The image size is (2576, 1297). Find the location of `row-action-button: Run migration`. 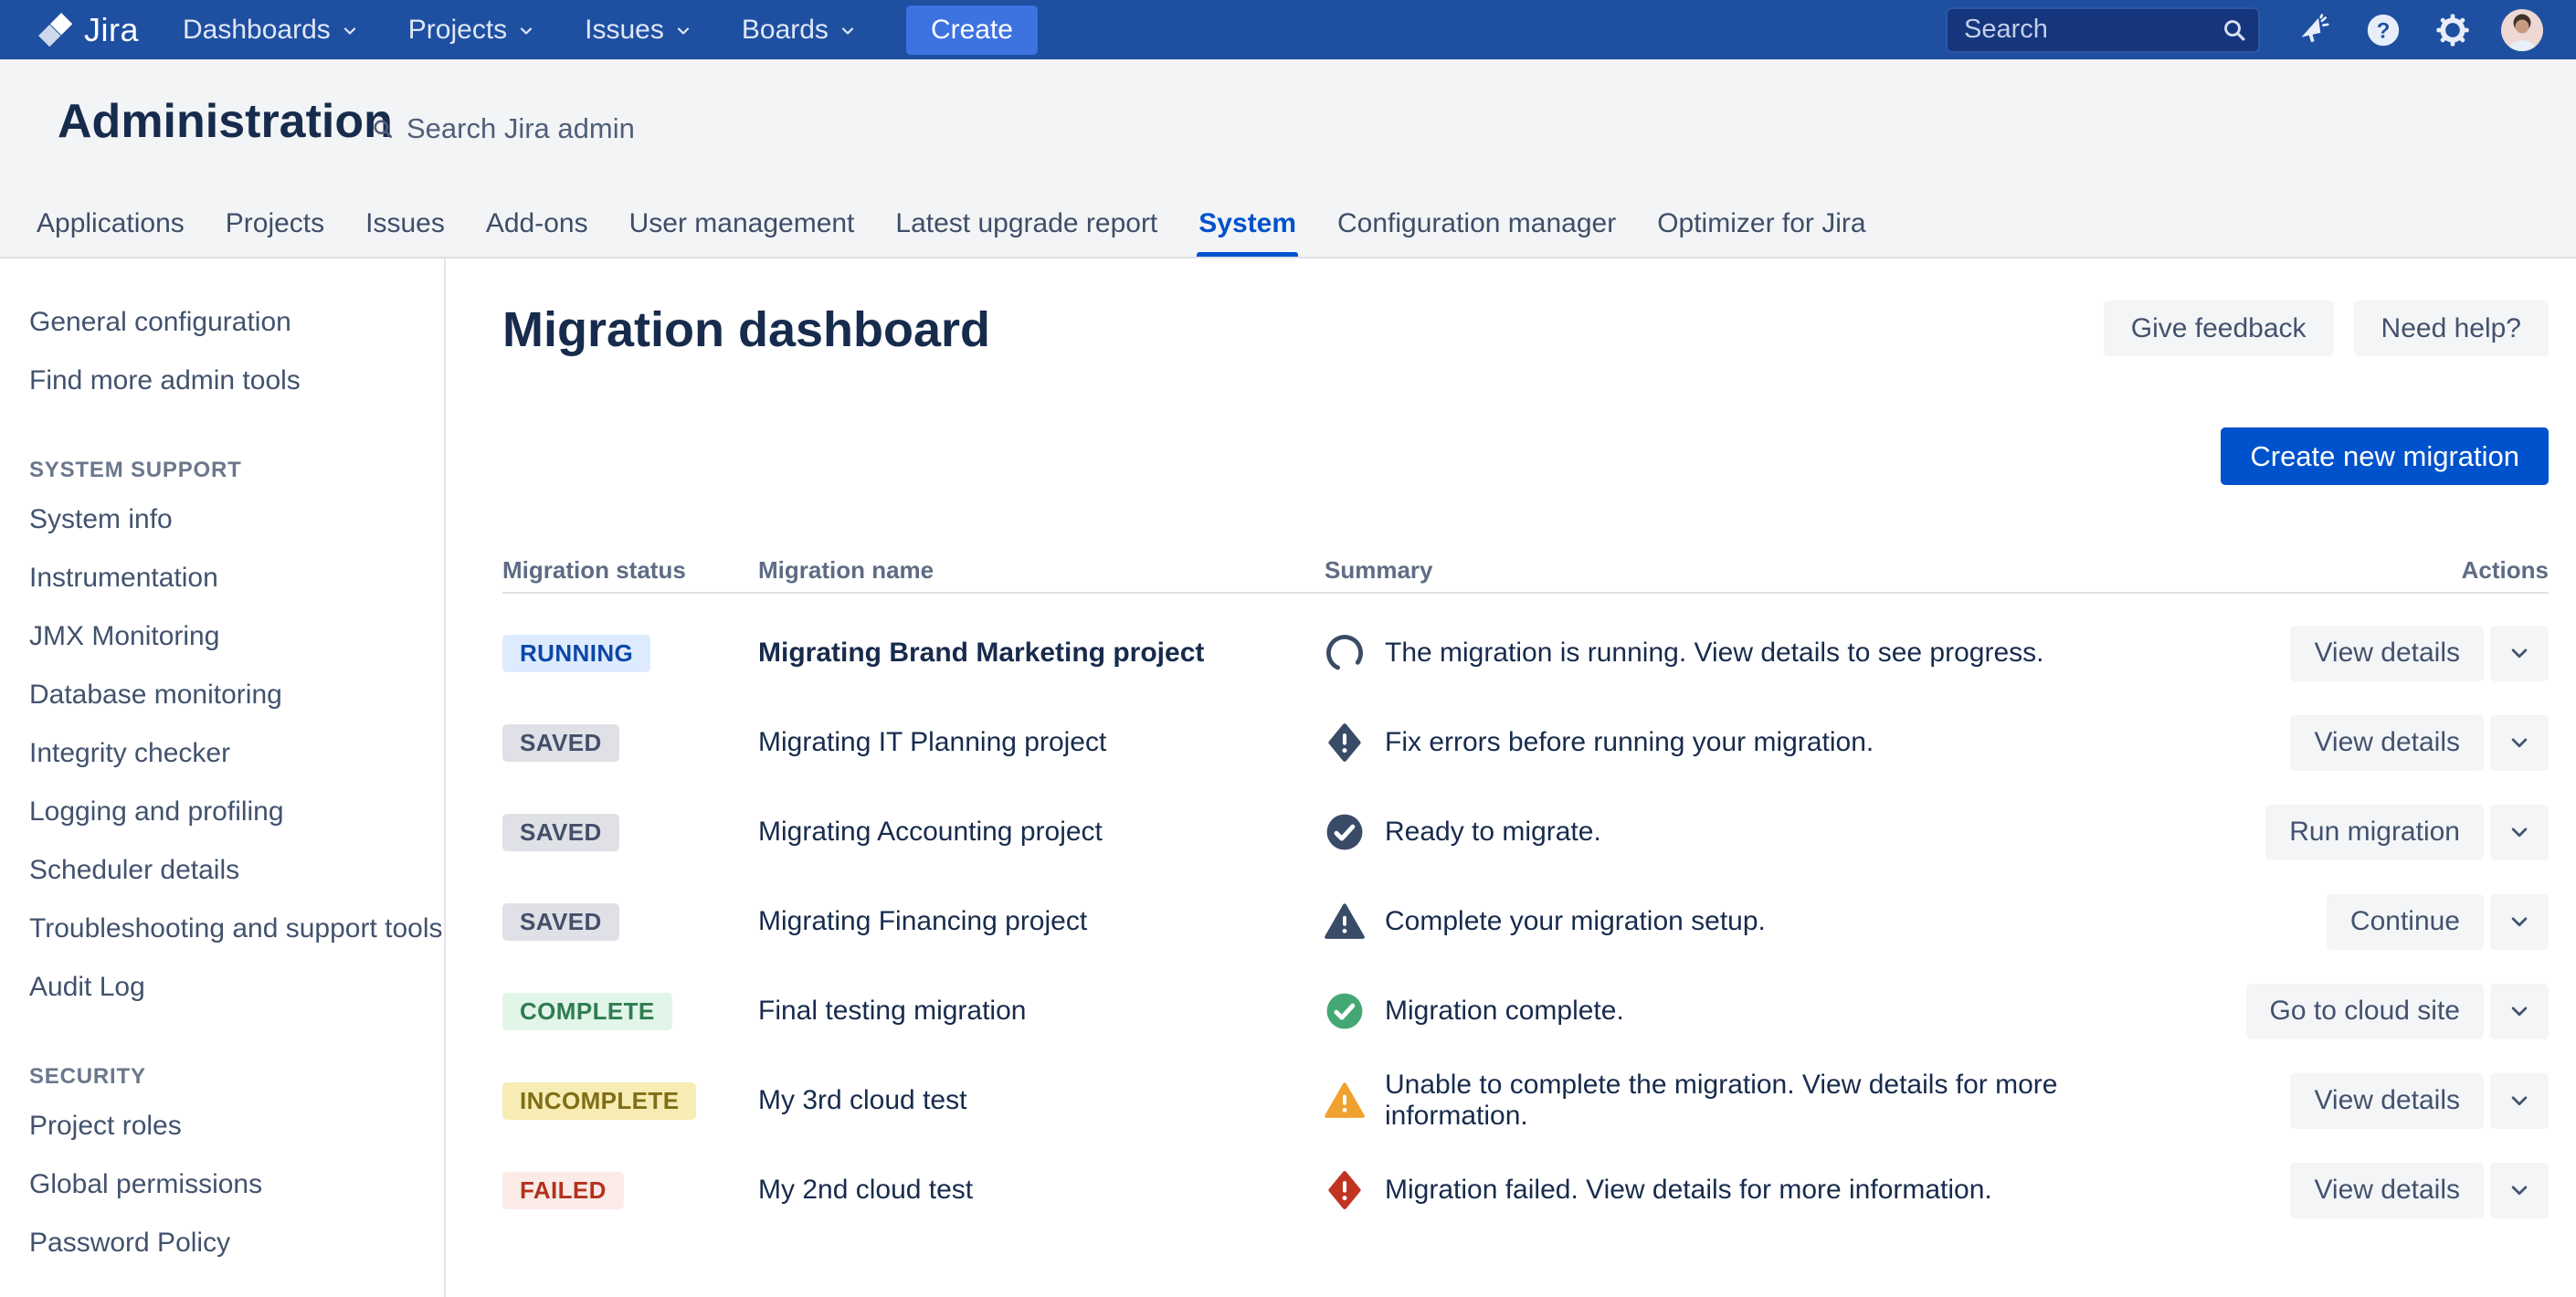

row-action-button: Run migration is located at coordinates (2374, 832).